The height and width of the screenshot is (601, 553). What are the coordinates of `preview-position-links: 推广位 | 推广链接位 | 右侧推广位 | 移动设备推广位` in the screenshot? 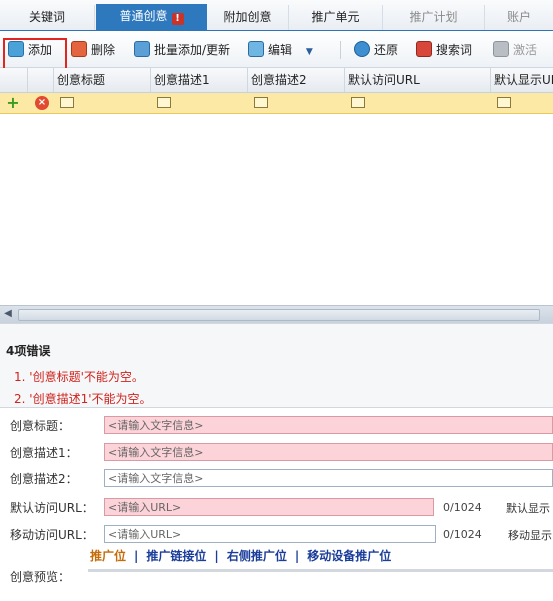 It's located at (240, 555).